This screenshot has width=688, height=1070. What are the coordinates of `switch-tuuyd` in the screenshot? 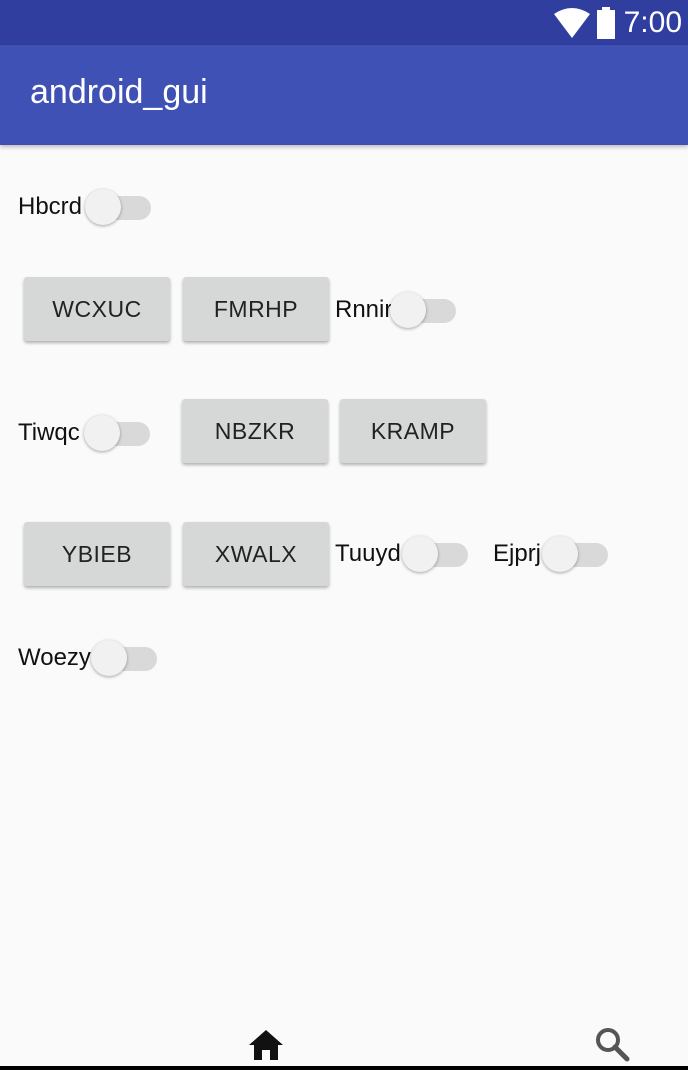 It's located at (436, 554).